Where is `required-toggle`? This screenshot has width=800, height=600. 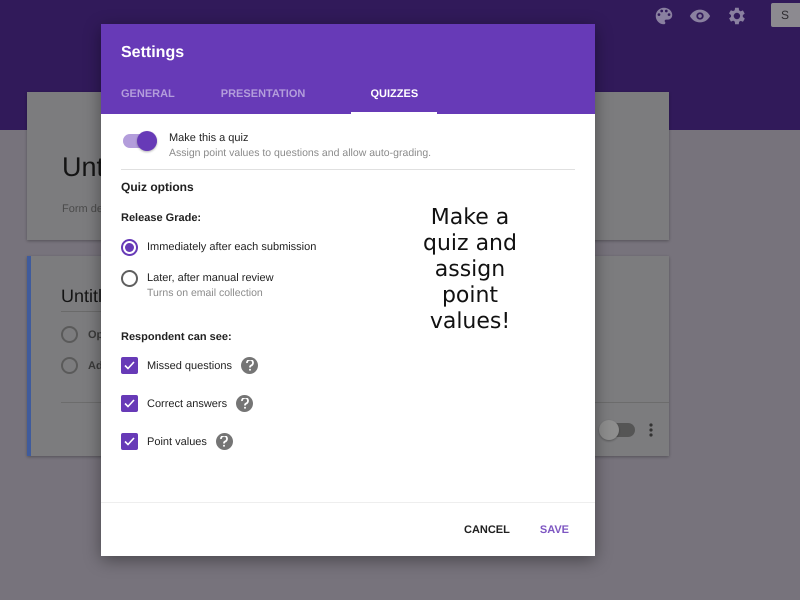 required-toggle is located at coordinates (618, 430).